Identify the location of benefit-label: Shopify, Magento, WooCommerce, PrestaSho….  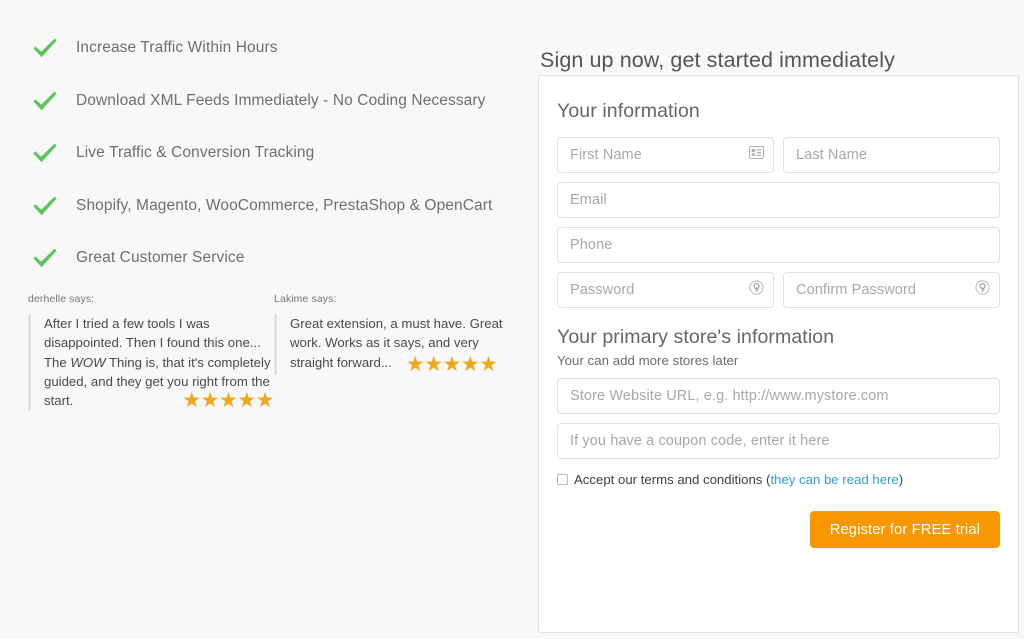
(284, 205).